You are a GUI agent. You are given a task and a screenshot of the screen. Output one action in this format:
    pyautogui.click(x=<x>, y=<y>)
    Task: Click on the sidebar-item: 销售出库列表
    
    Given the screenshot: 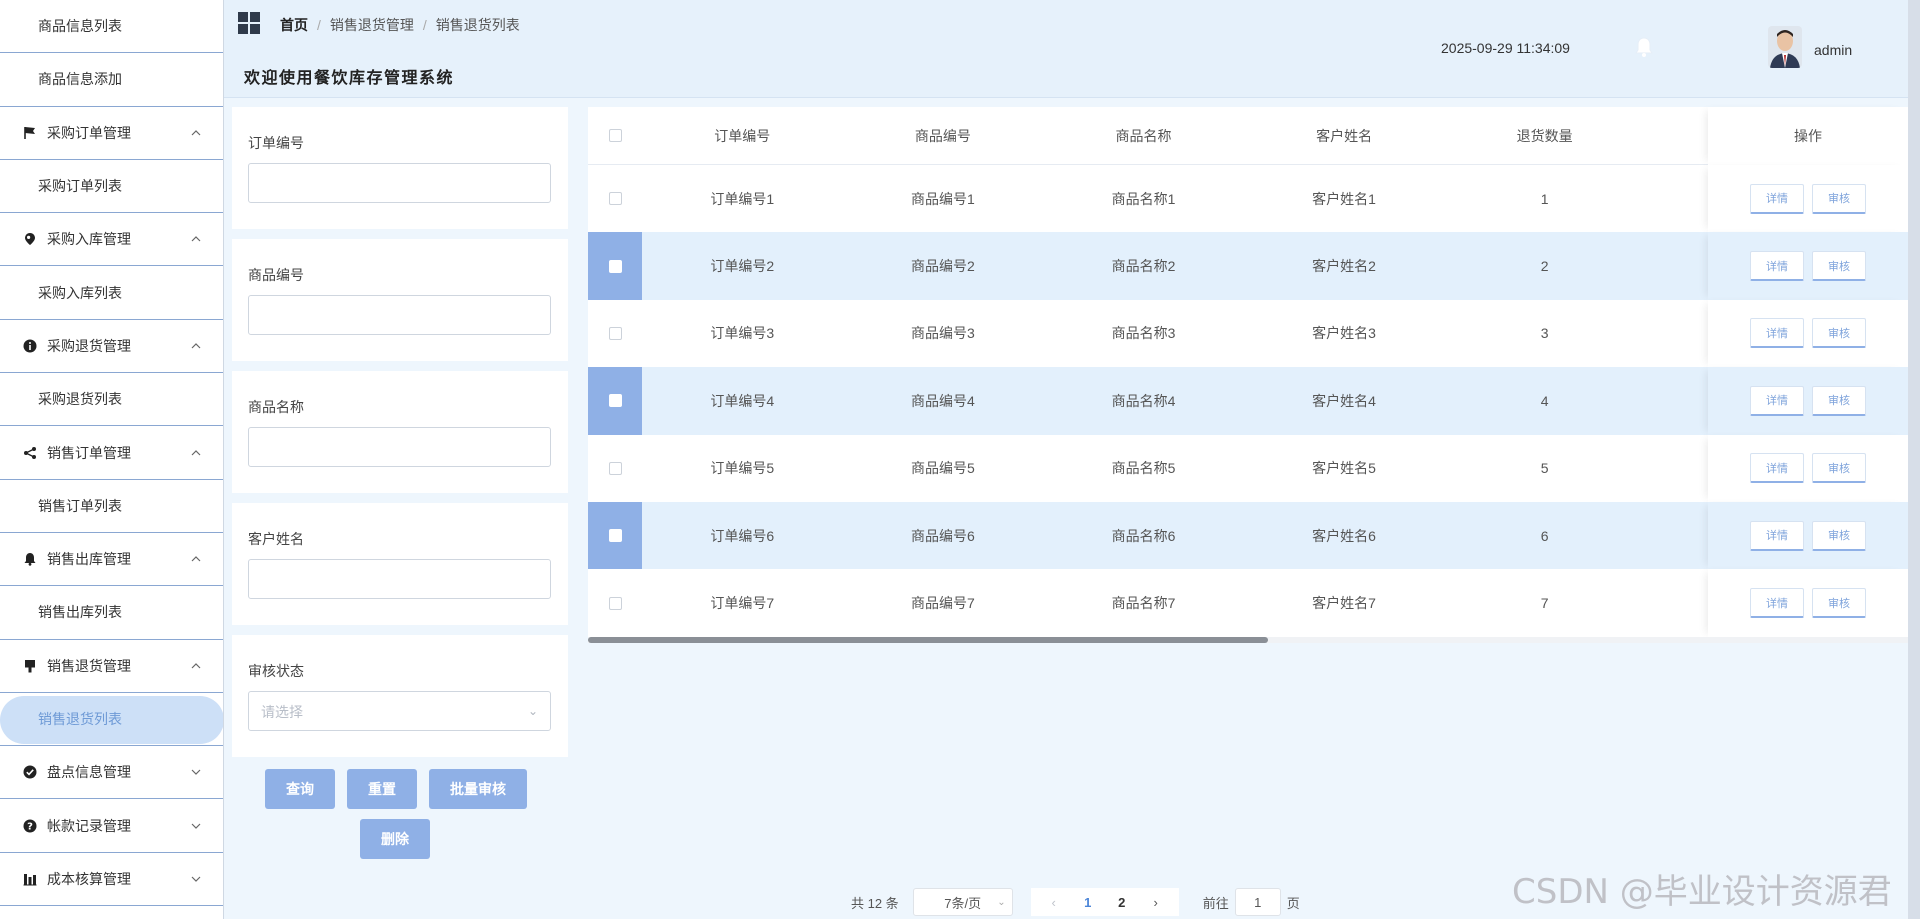 What is the action you would take?
    pyautogui.click(x=111, y=613)
    